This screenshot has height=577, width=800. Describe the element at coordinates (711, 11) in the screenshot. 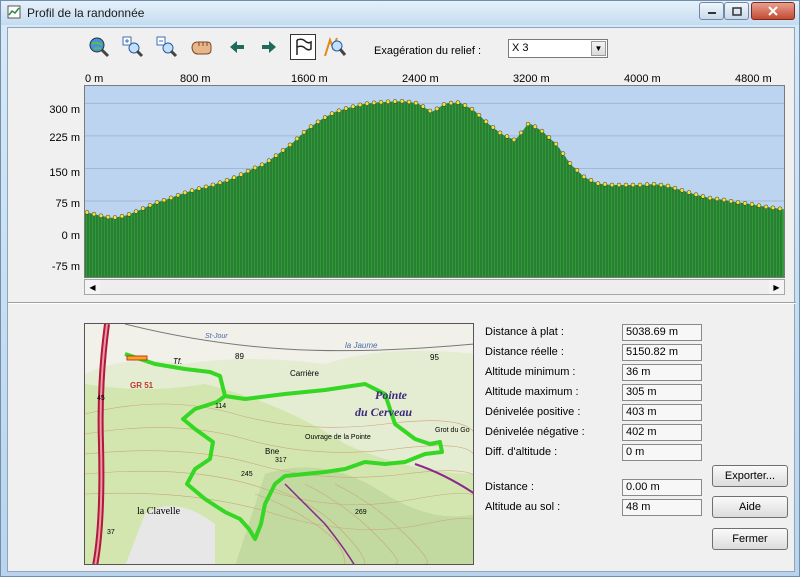

I see `minimize-button` at that location.